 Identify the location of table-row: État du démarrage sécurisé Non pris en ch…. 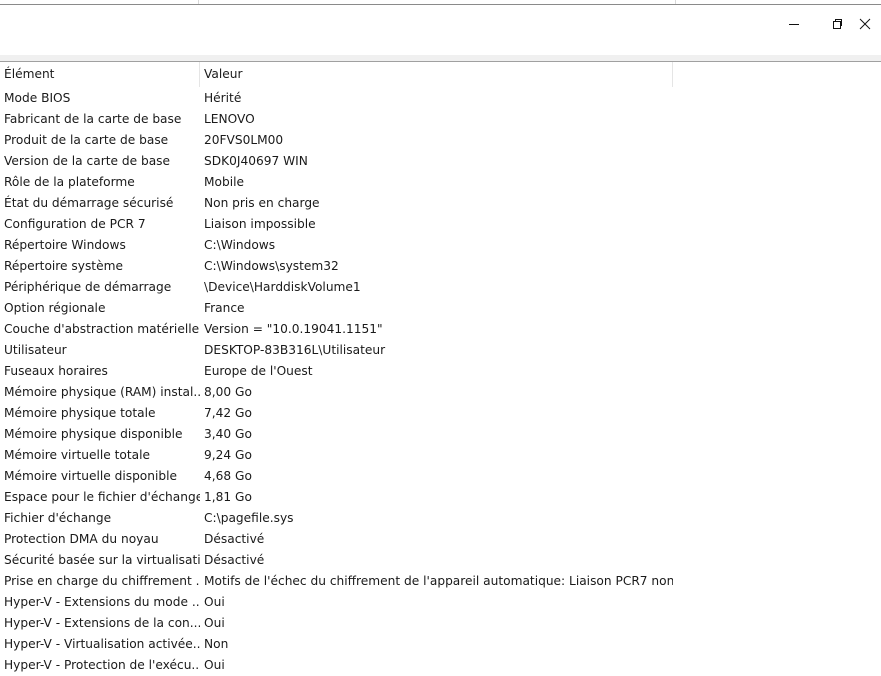
(440, 203).